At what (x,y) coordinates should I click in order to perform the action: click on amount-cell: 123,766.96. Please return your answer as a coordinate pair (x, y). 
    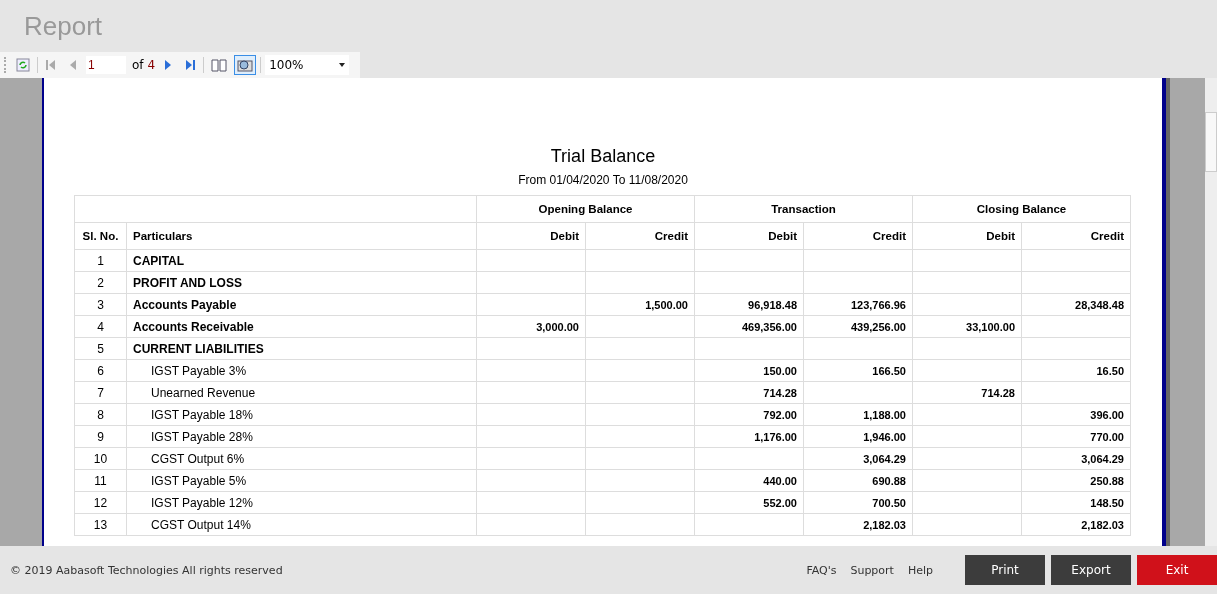
    Looking at the image, I should click on (858, 304).